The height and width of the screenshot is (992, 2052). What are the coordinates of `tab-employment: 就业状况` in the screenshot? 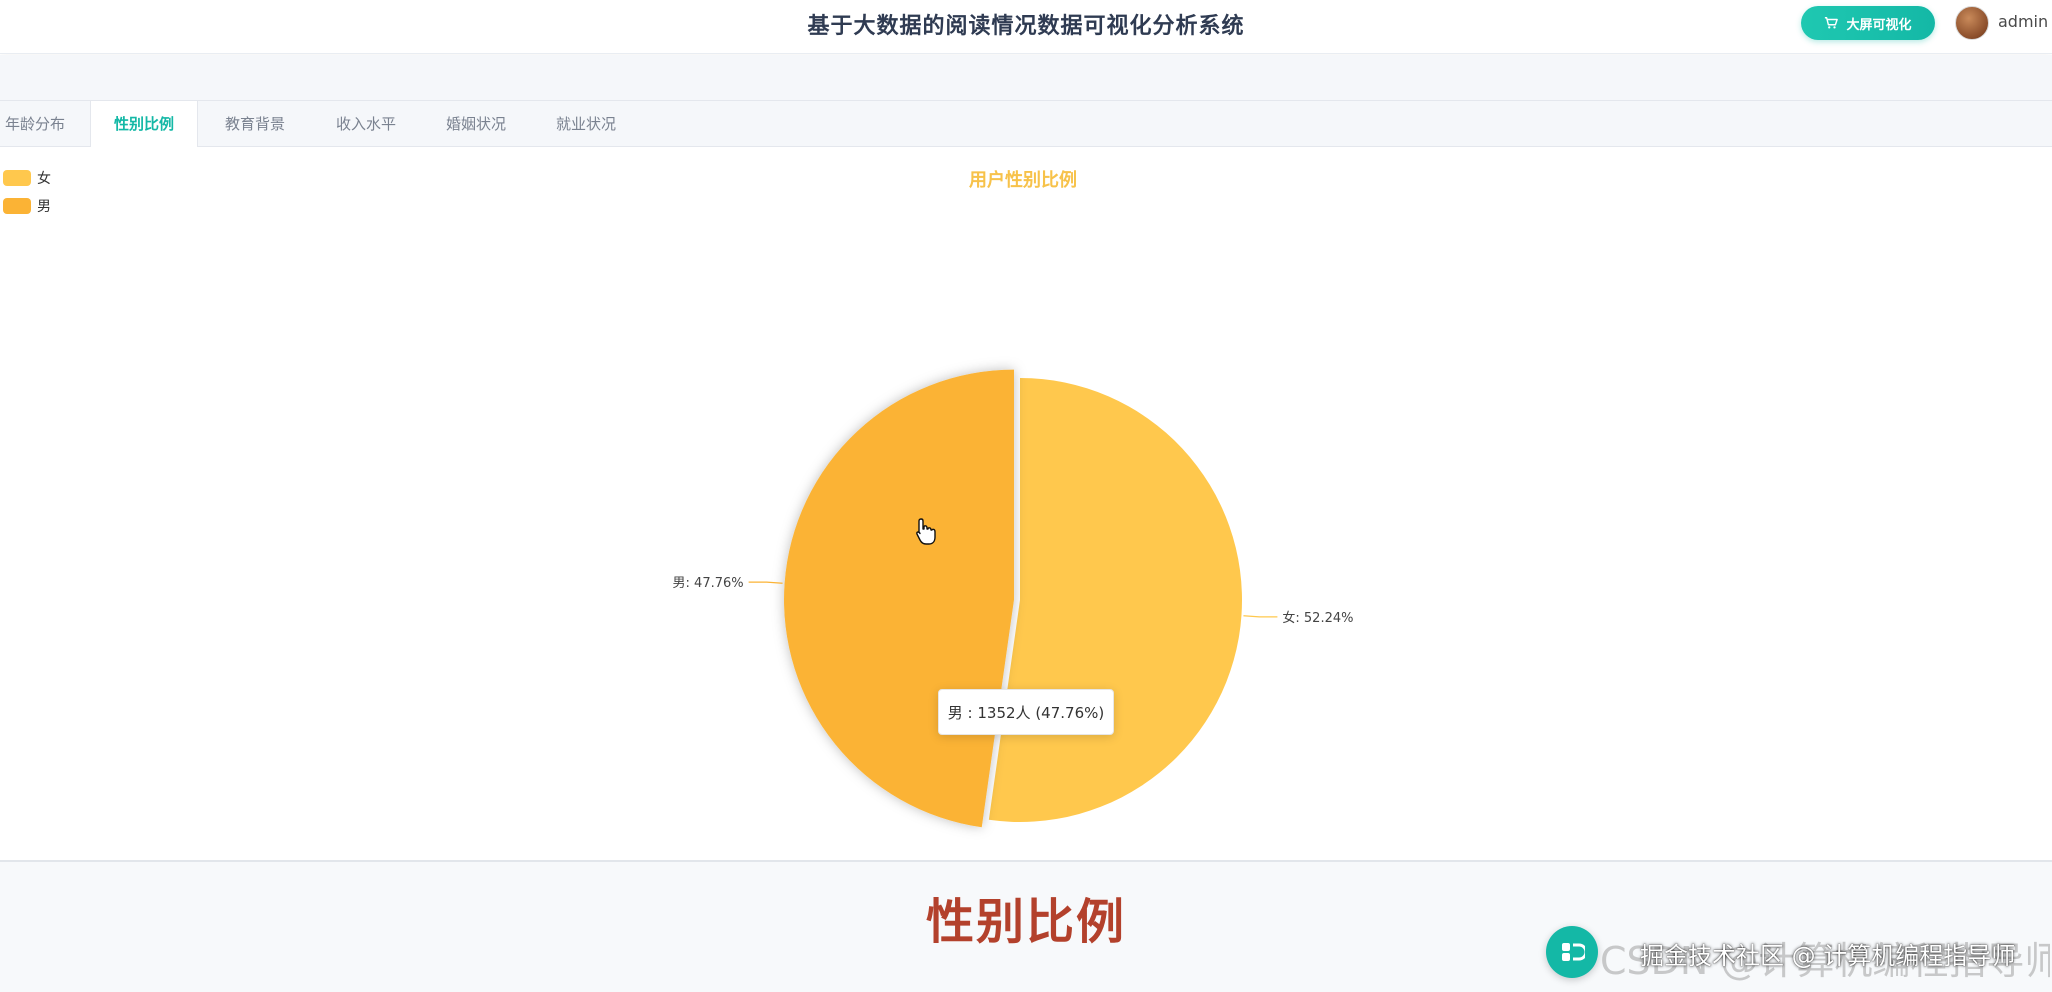 It's located at (586, 124).